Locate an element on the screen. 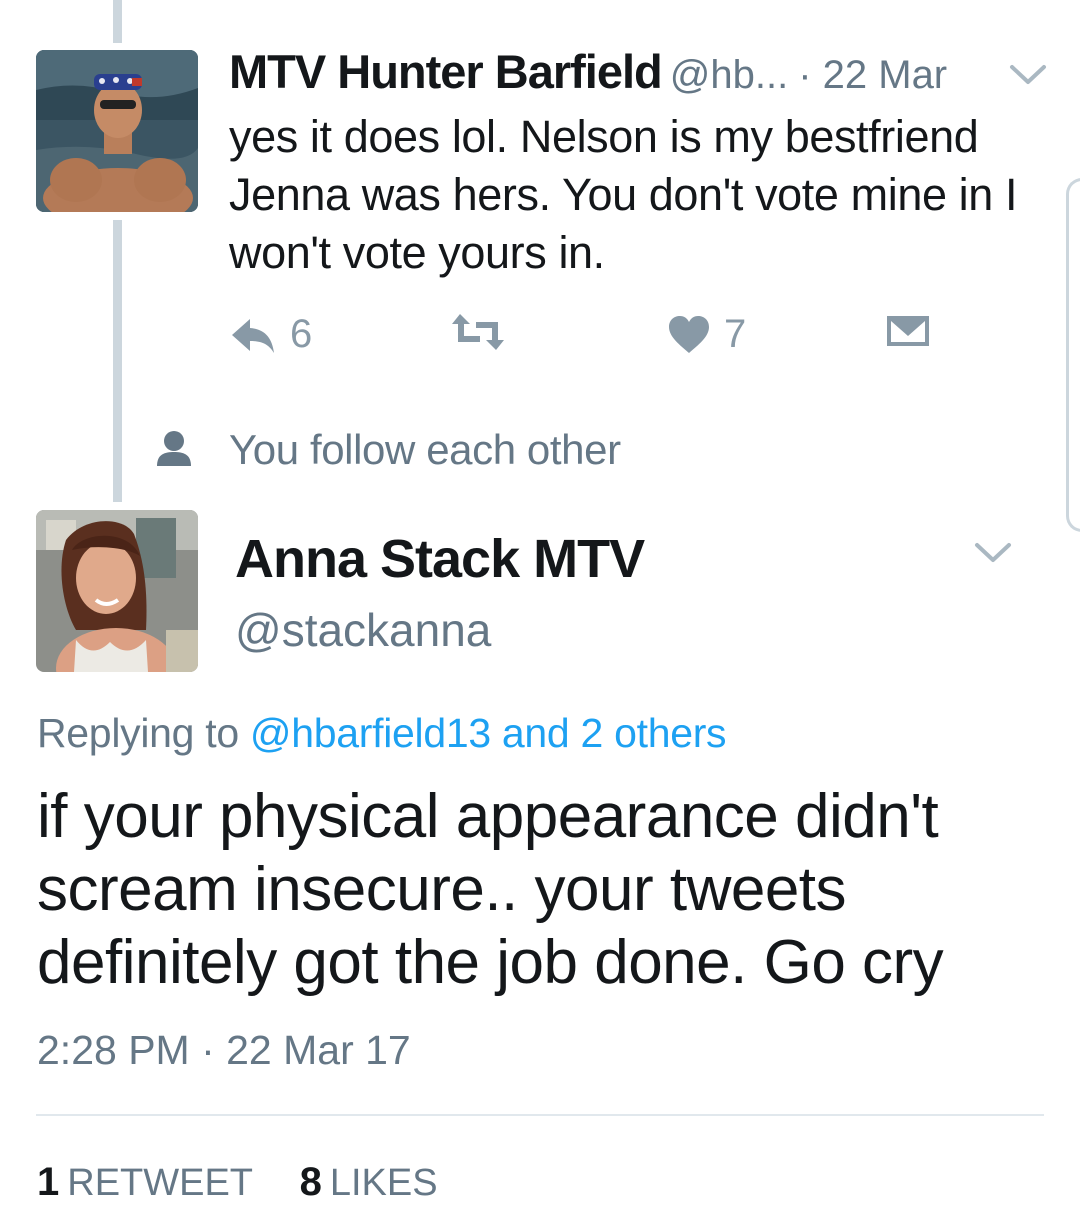 The image size is (1080, 1211). replying-to: Replying to @hbarfield13 and 2 others is located at coordinates (382, 733).